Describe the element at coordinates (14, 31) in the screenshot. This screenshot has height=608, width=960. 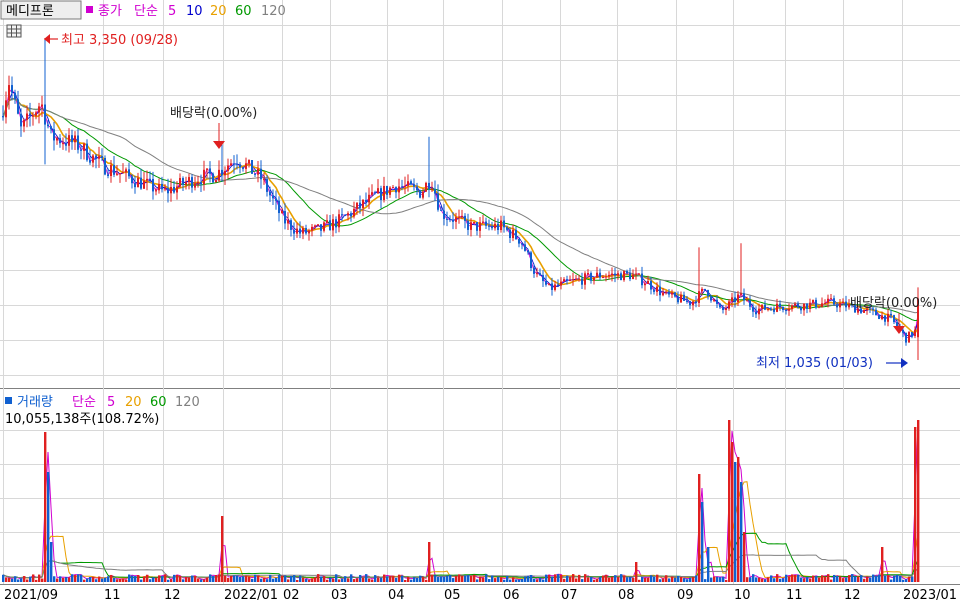
I see `table-icon` at that location.